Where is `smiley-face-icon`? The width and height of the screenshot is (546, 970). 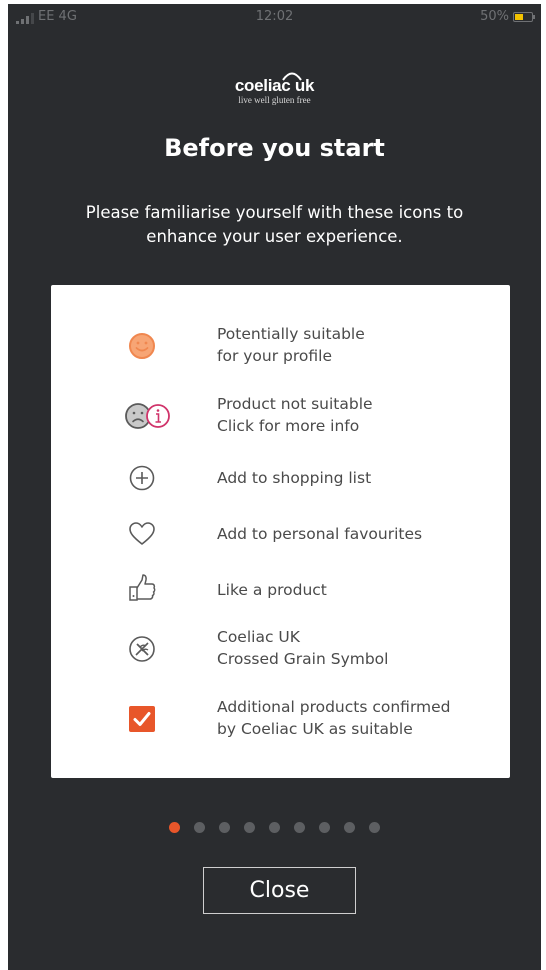
smiley-face-icon is located at coordinates (142, 346).